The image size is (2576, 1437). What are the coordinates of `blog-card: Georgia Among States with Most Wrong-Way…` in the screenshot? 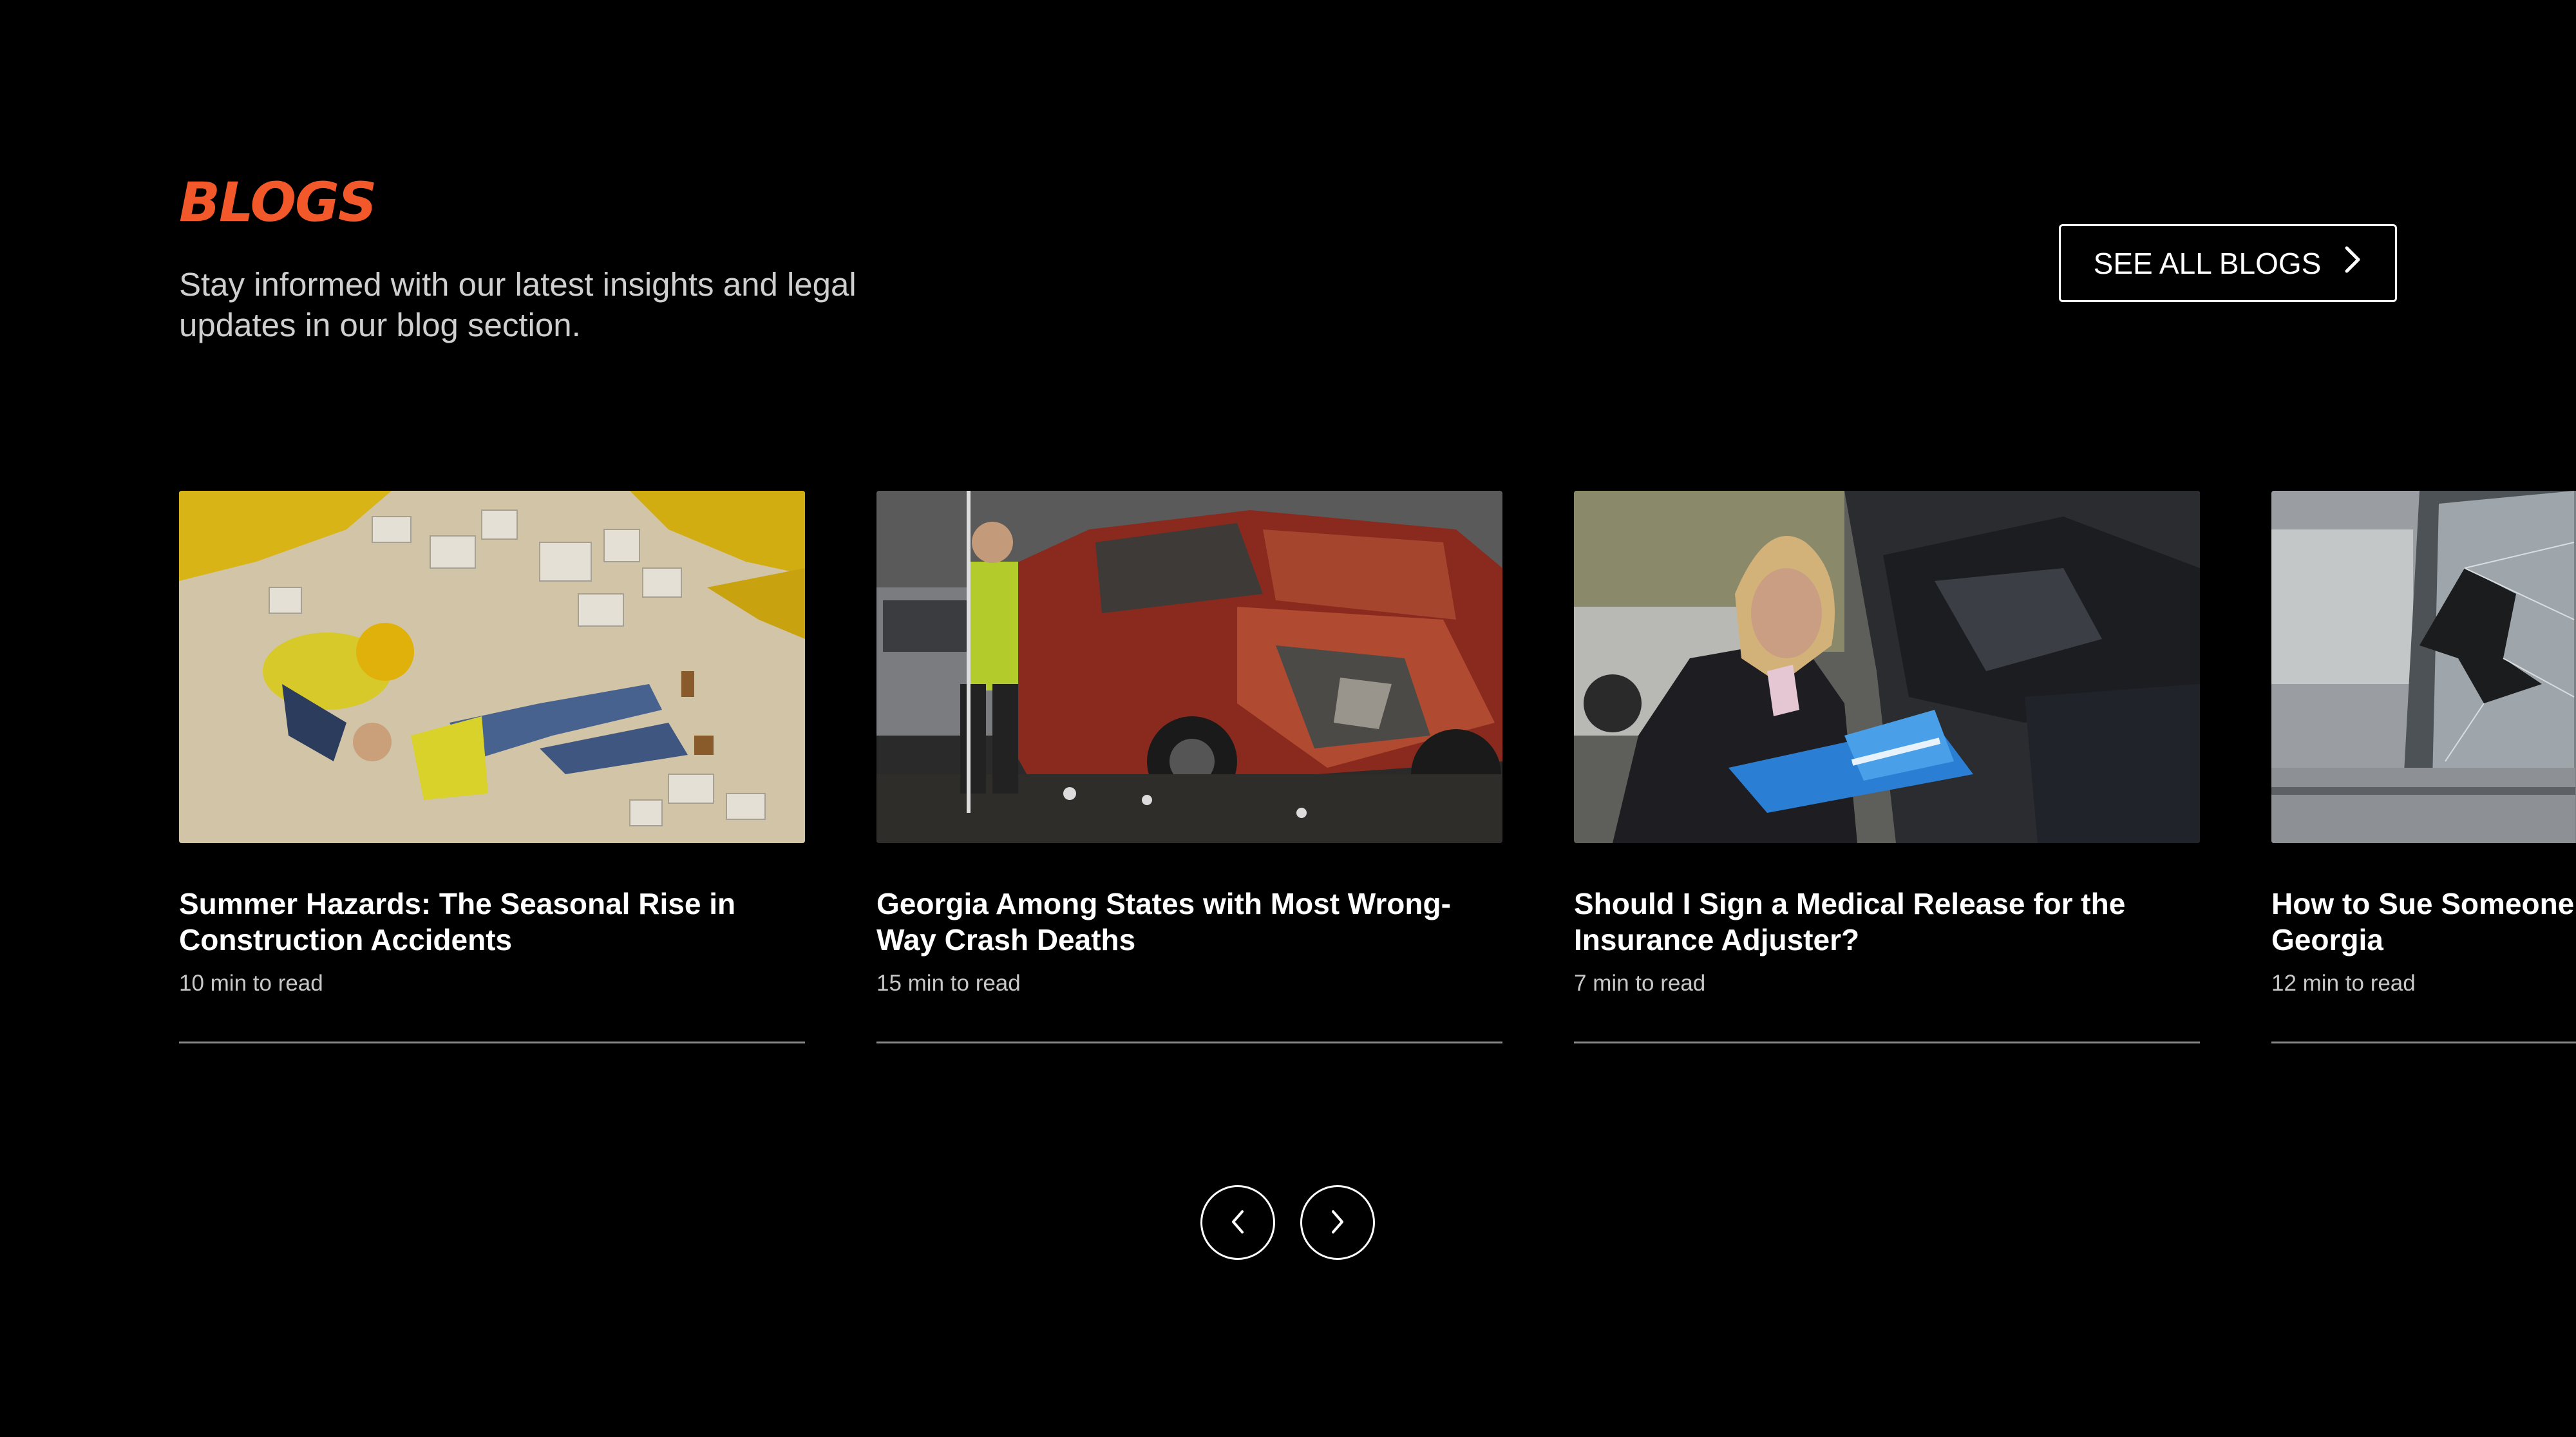 It's located at (1189, 767).